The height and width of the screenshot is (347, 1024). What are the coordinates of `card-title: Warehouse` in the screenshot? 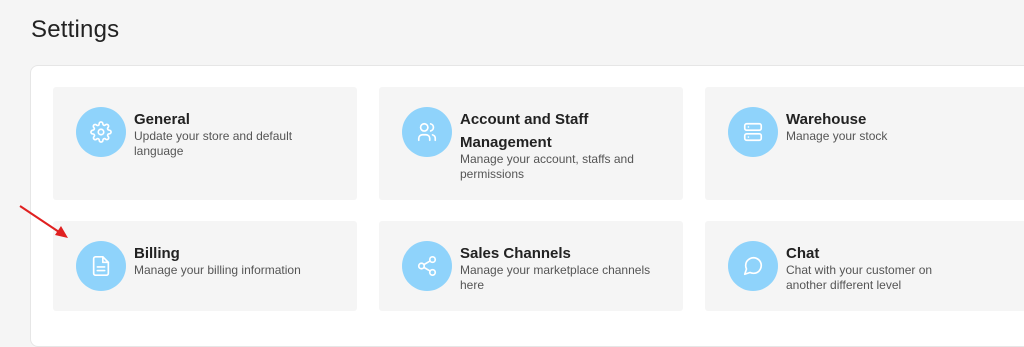 It's located at (826, 119).